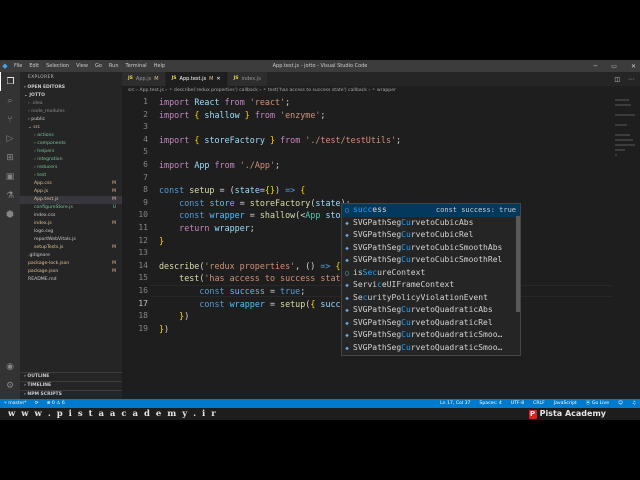 The height and width of the screenshot is (480, 640). What do you see at coordinates (71, 112) in the screenshot?
I see `file-tree-item: › node_modules` at bounding box center [71, 112].